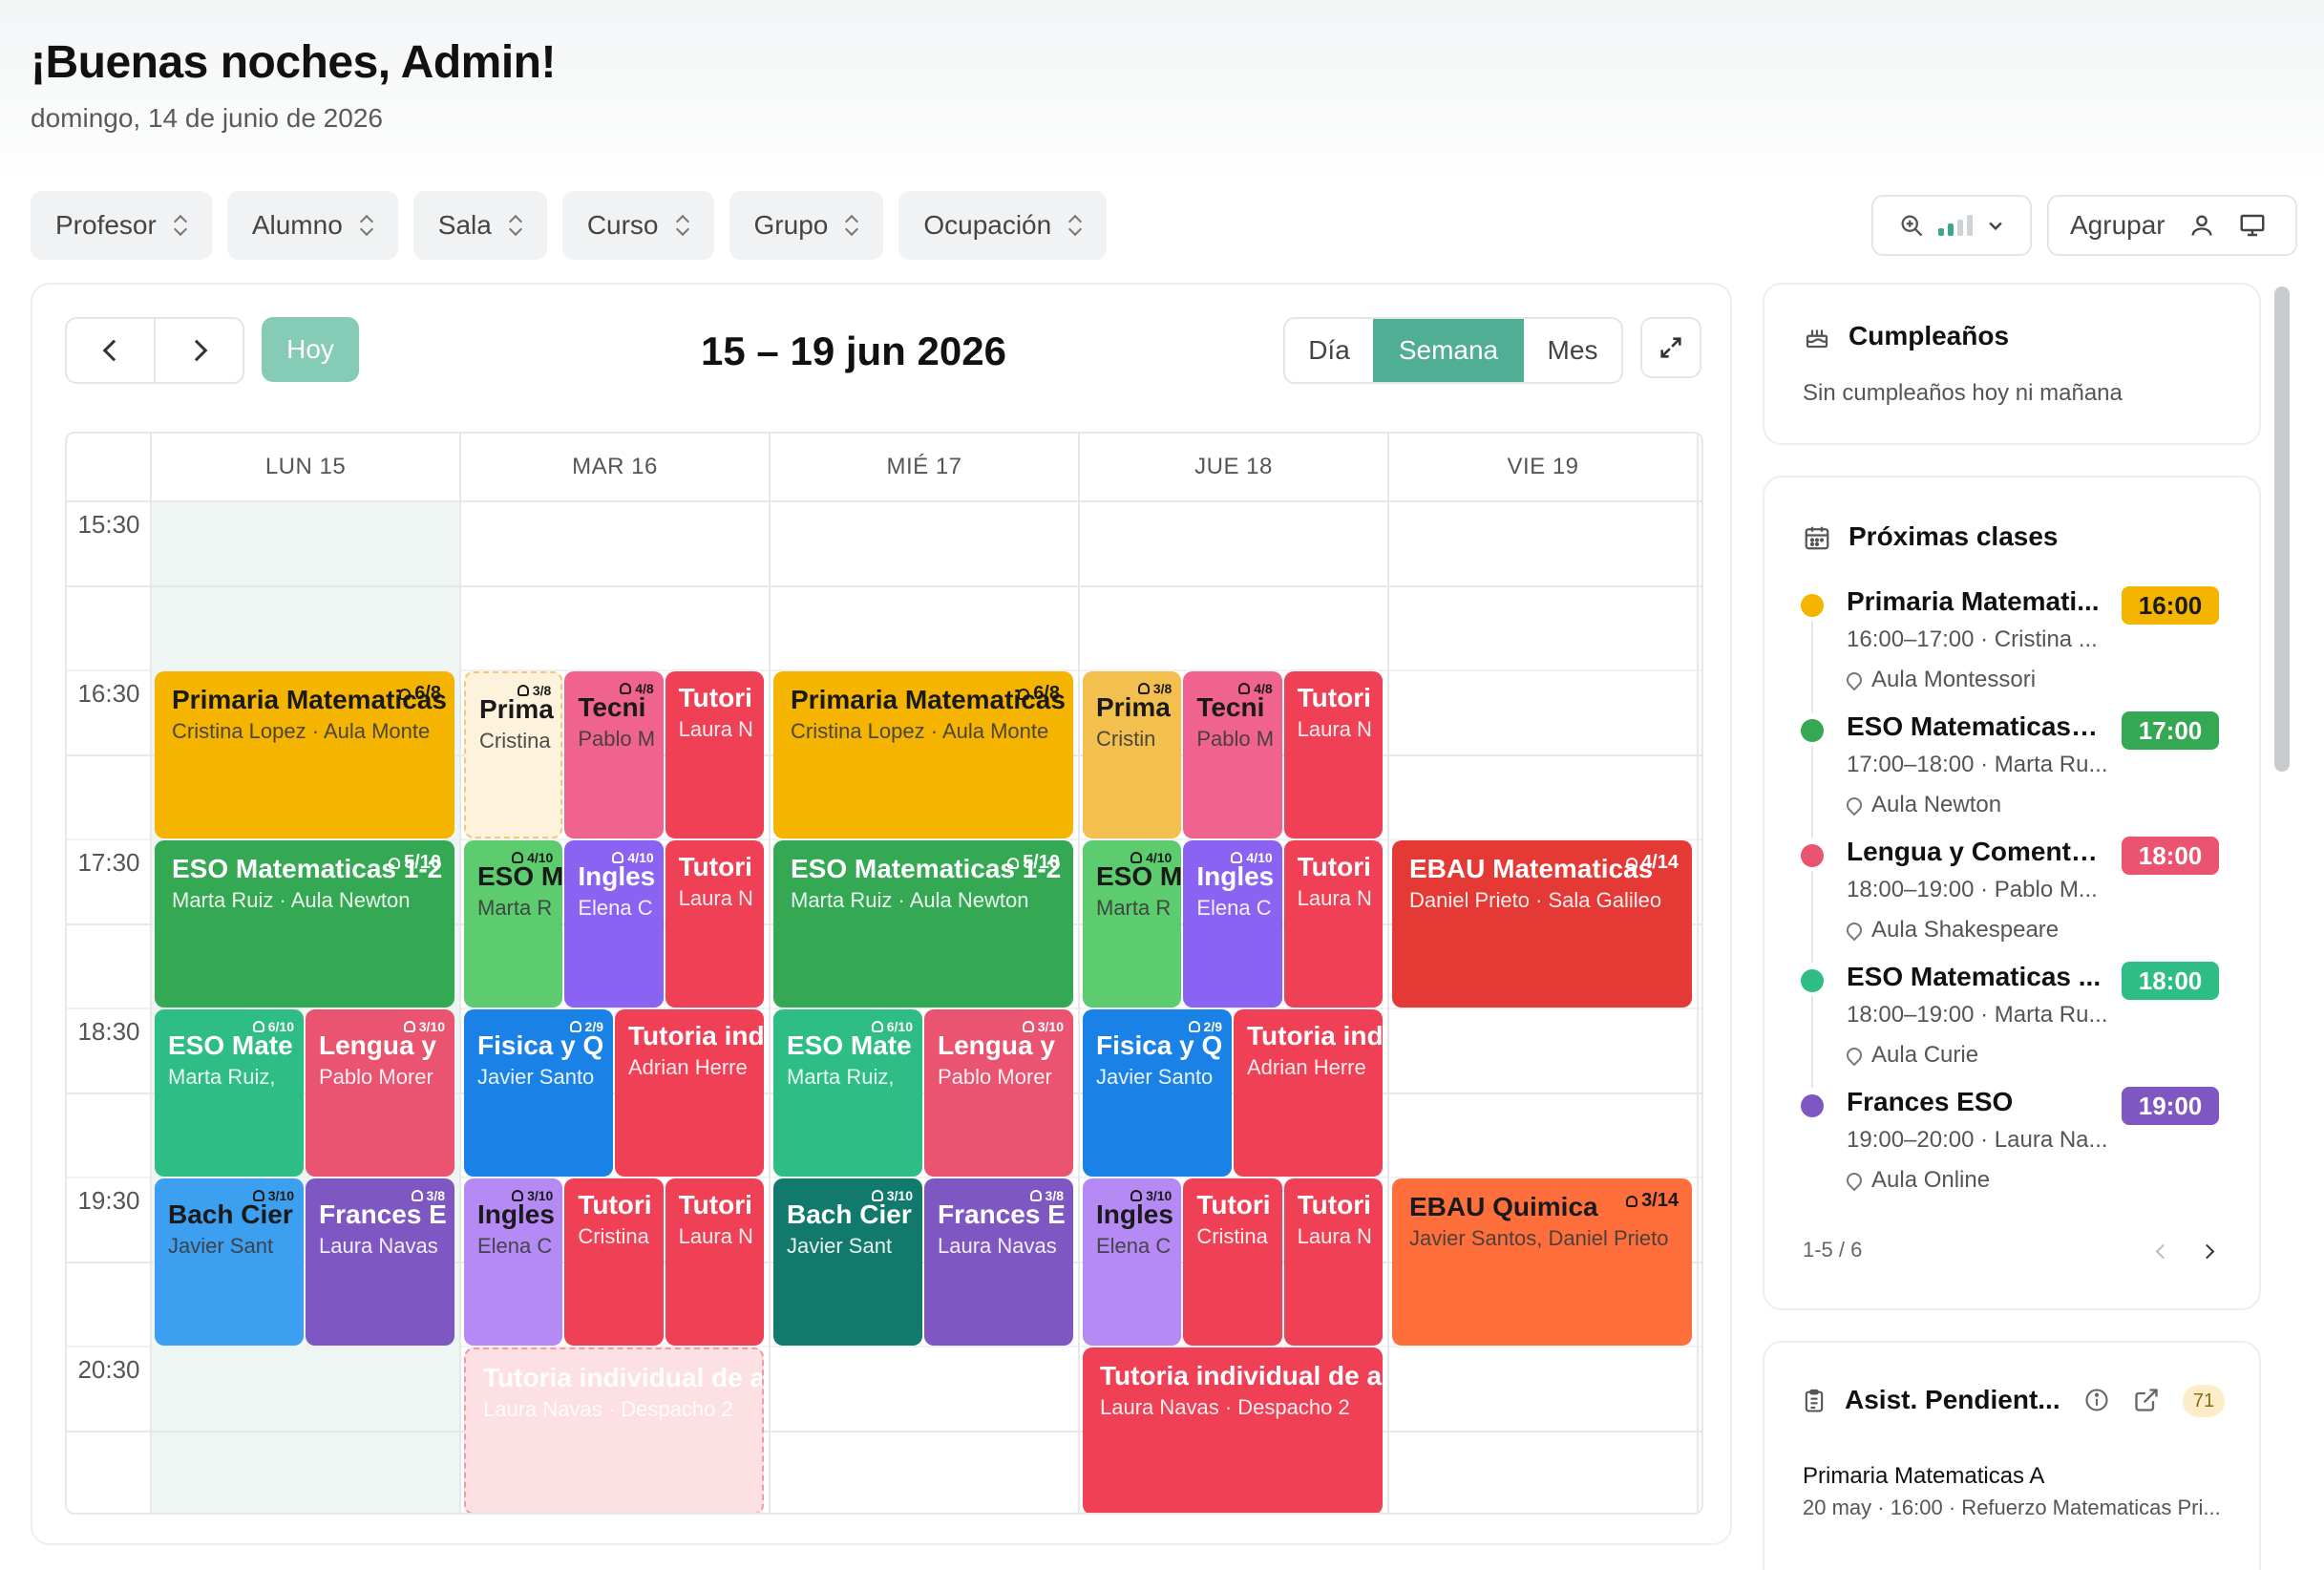 This screenshot has height=1570, width=2324. I want to click on prev-page-button, so click(2160, 1251).